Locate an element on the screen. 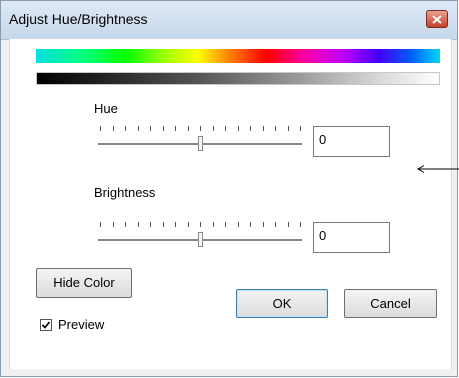  hue-spectrum-bar is located at coordinates (238, 56).